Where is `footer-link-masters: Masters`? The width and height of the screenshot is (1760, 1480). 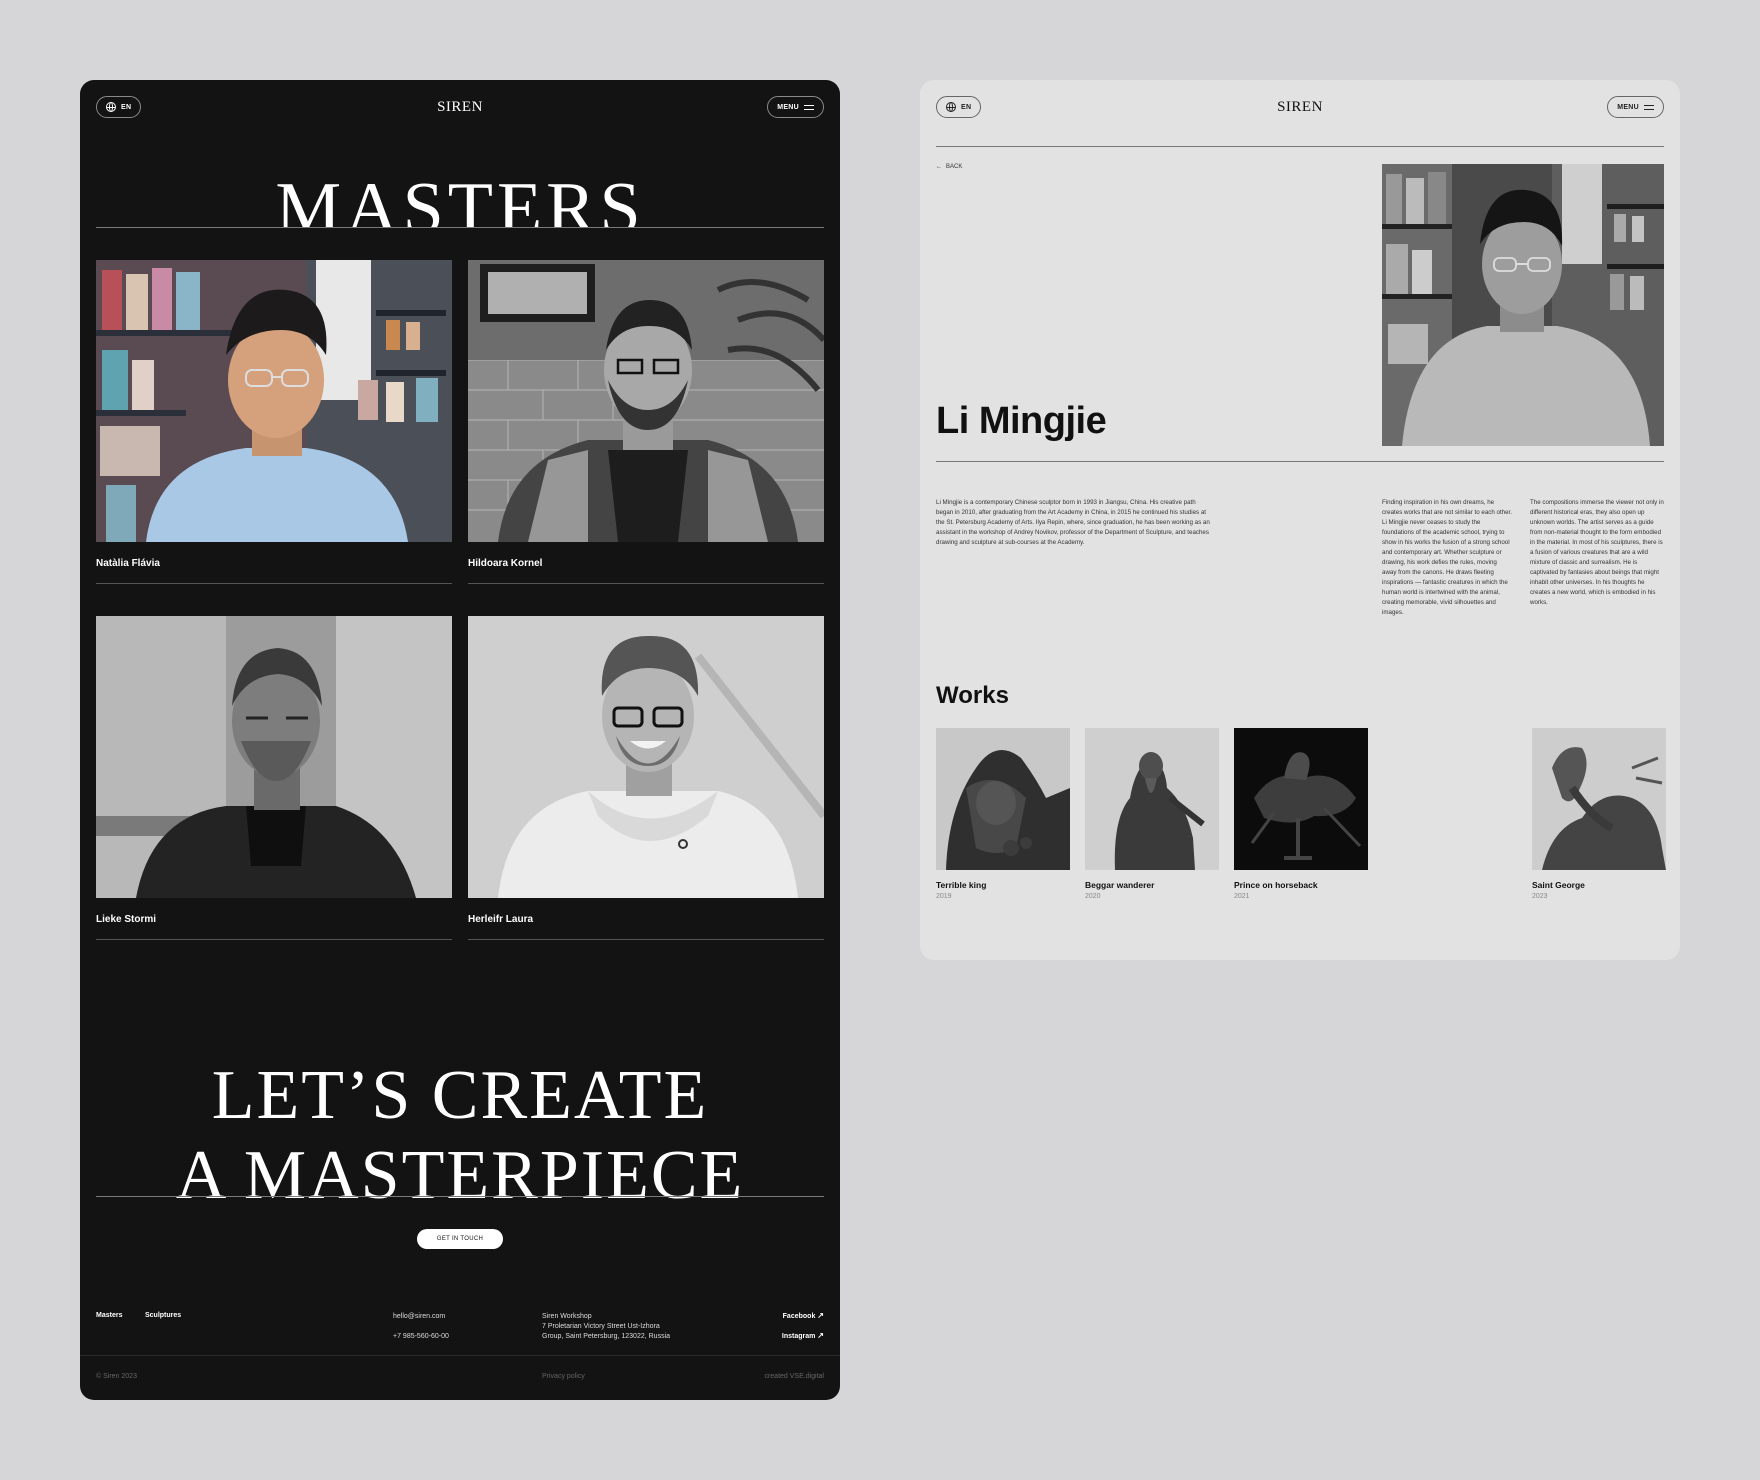 footer-link-masters: Masters is located at coordinates (109, 1316).